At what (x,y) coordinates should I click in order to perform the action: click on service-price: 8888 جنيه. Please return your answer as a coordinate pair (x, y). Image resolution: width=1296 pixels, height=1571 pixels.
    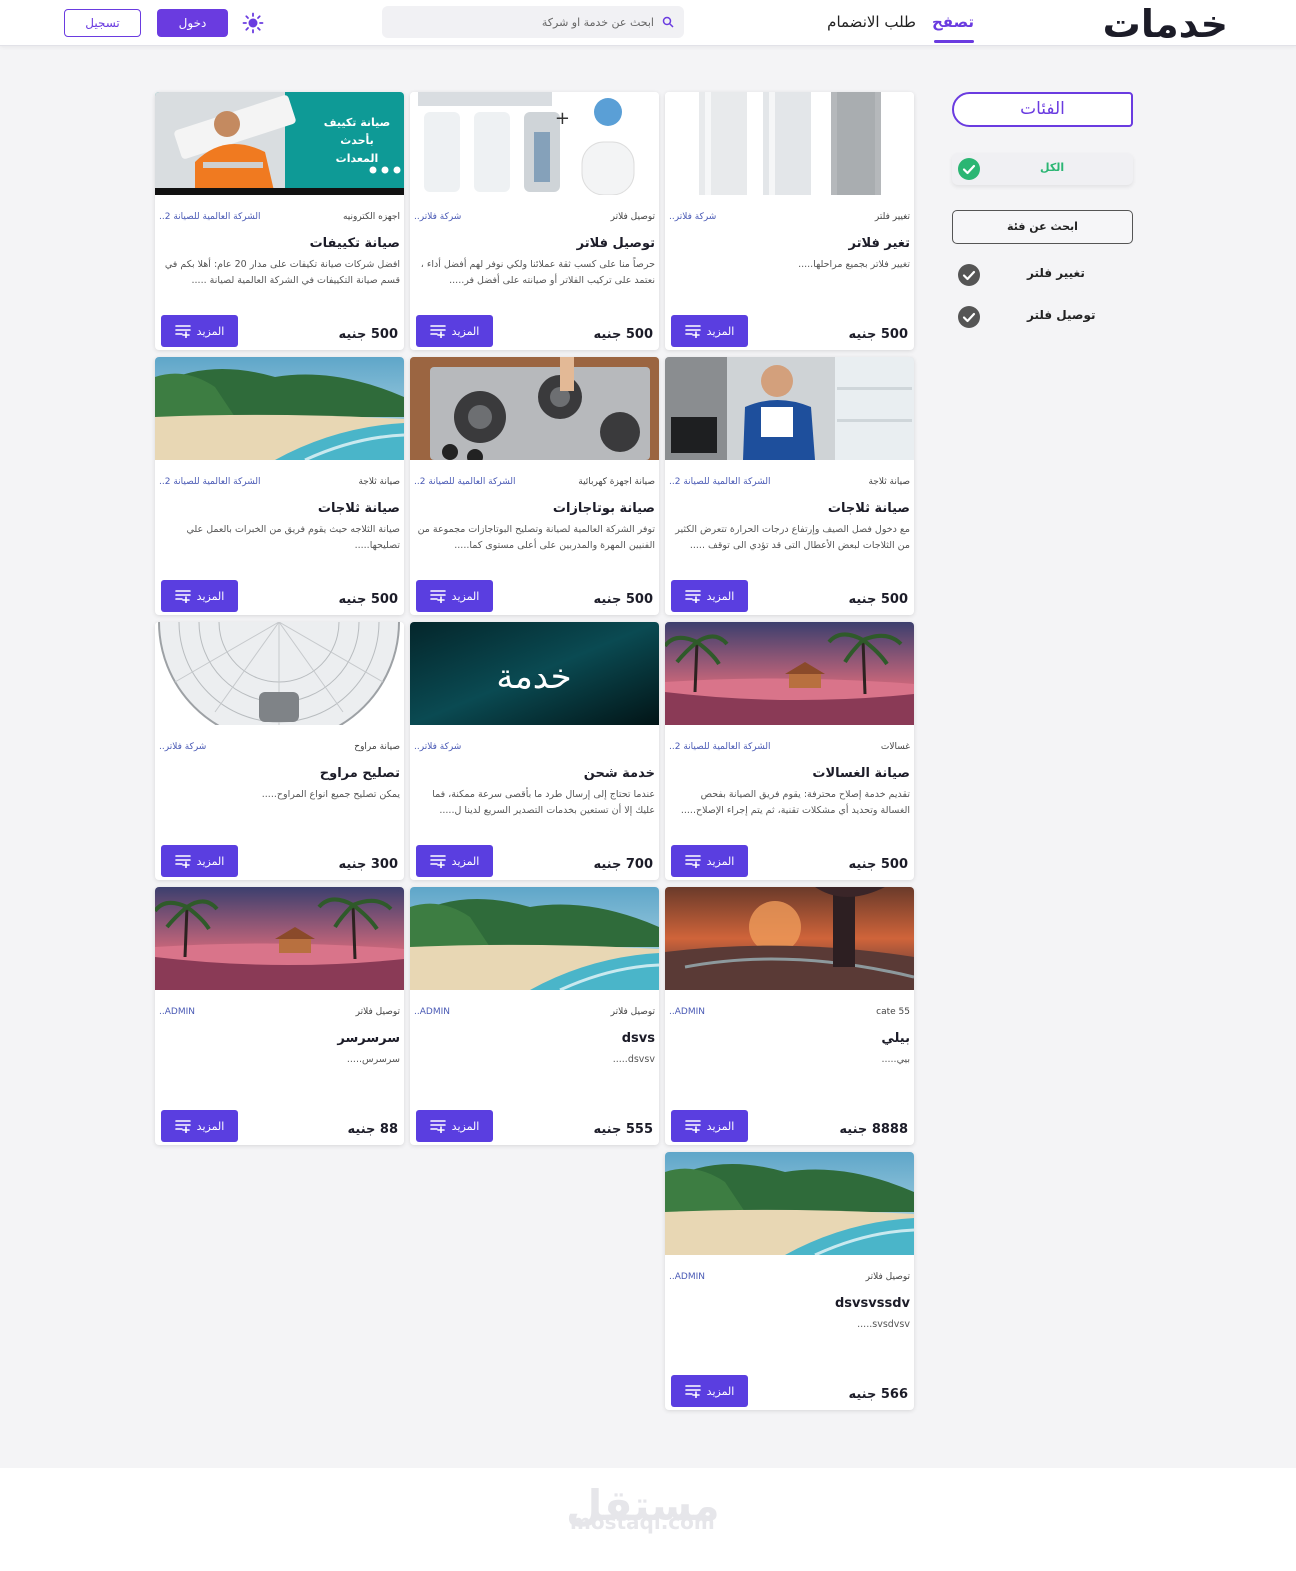
    Looking at the image, I should click on (873, 1129).